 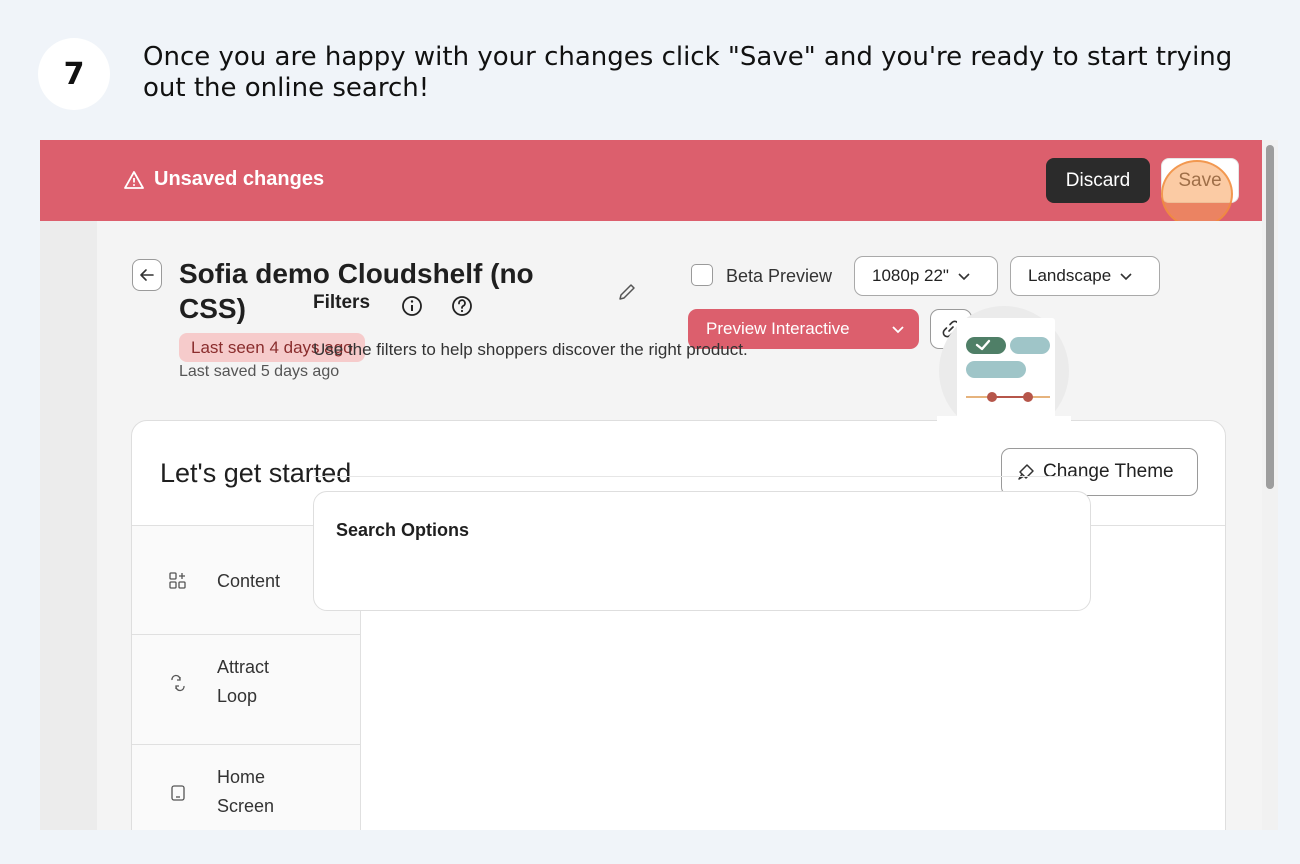 I want to click on warning-triangle-icon, so click(x=134, y=179).